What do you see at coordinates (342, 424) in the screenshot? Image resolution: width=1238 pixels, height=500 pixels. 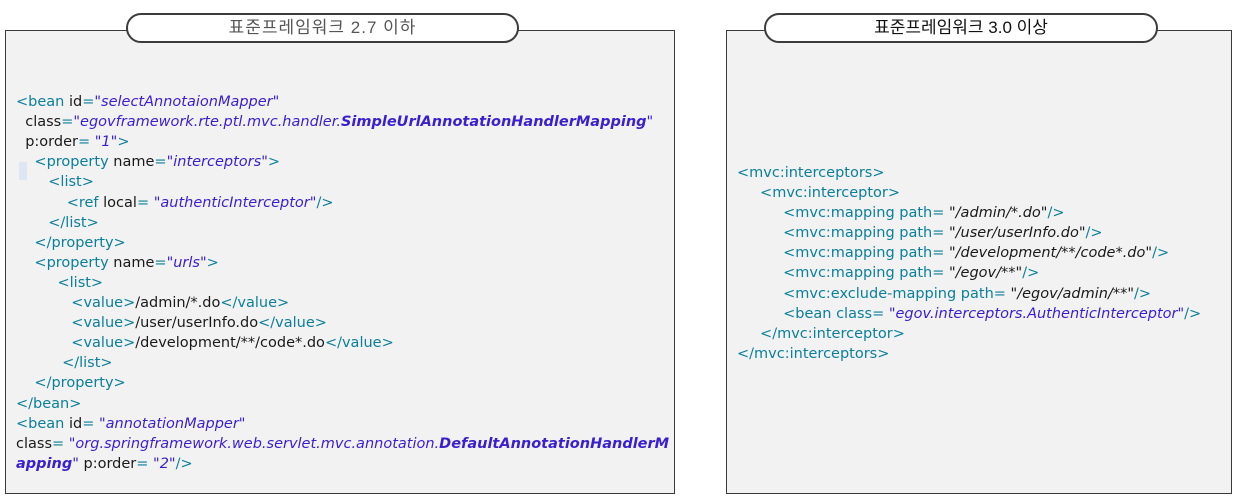 I see `code-line: <bean id= "annotationMapper"` at bounding box center [342, 424].